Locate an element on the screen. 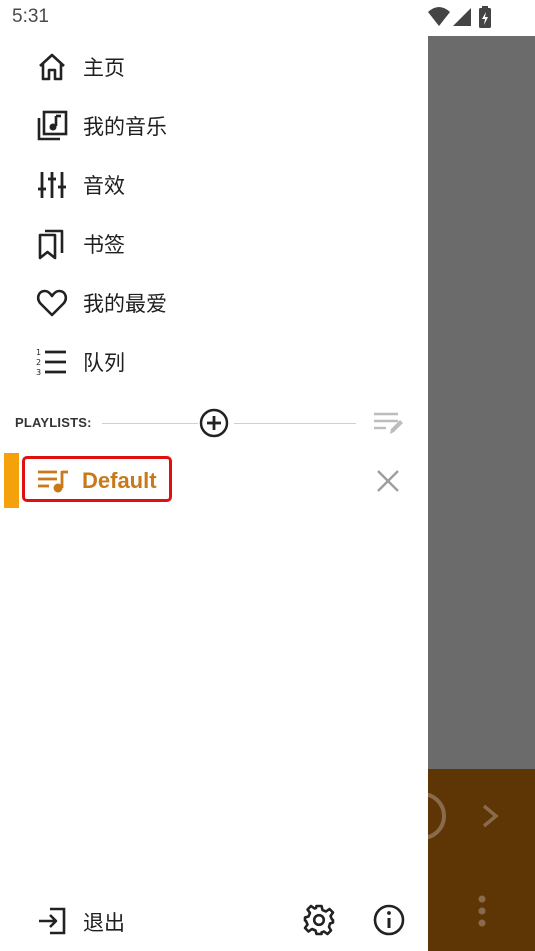 The image size is (535, 951). menu-item-label: 我的音乐 is located at coordinates (125, 127).